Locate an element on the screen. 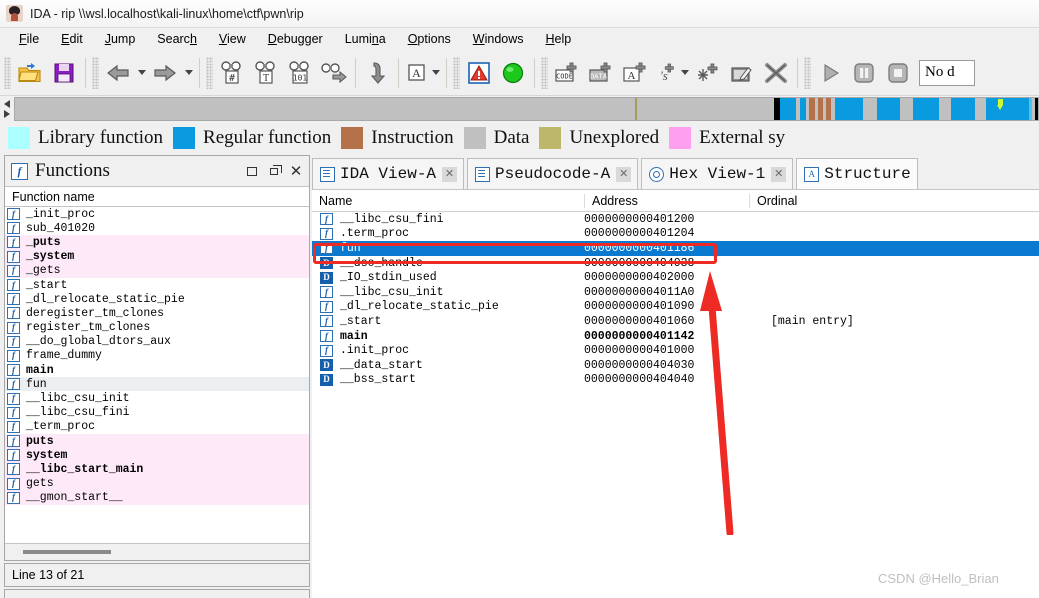 This screenshot has height=598, width=1039. function-list-item: f sub_401020 is located at coordinates (157, 228).